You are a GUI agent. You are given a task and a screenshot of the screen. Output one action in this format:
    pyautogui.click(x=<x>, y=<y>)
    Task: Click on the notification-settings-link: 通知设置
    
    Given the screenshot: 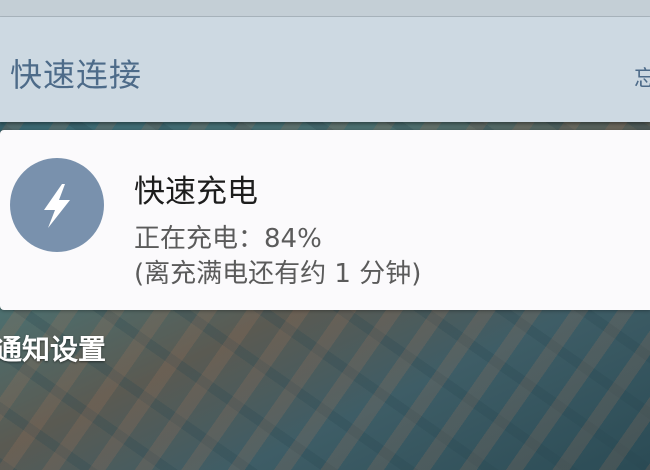 What is the action you would take?
    pyautogui.click(x=53, y=348)
    